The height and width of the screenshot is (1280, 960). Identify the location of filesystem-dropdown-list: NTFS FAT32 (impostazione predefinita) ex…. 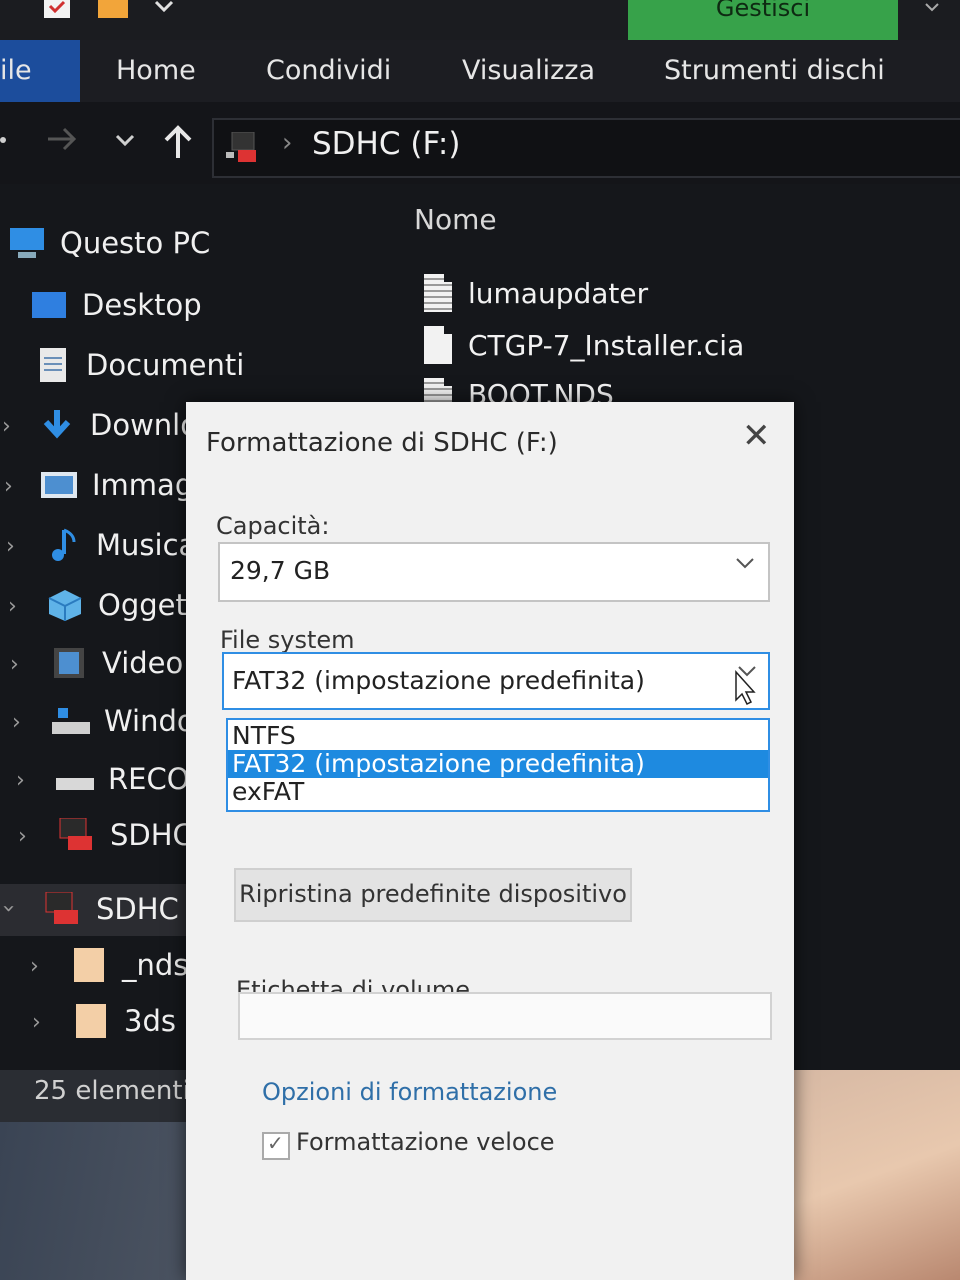
(498, 765).